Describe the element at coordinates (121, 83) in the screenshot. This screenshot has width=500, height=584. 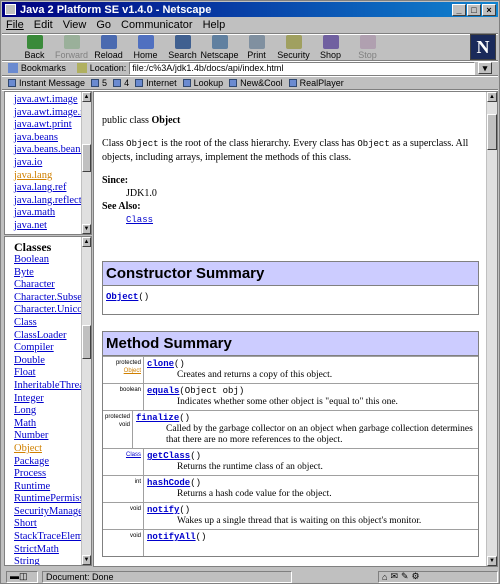
I see `personal-item-2: 4` at that location.